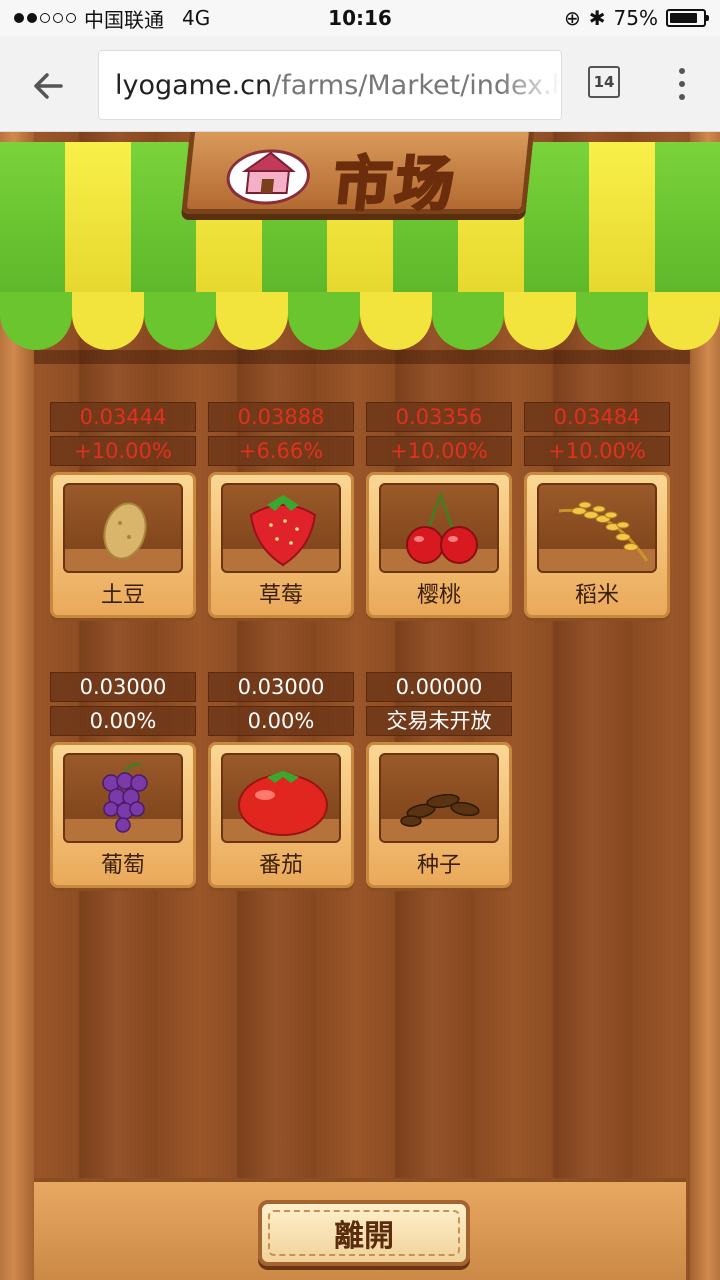 This screenshot has width=720, height=1280. What do you see at coordinates (596, 595) in the screenshot?
I see `item-name: 稻米` at bounding box center [596, 595].